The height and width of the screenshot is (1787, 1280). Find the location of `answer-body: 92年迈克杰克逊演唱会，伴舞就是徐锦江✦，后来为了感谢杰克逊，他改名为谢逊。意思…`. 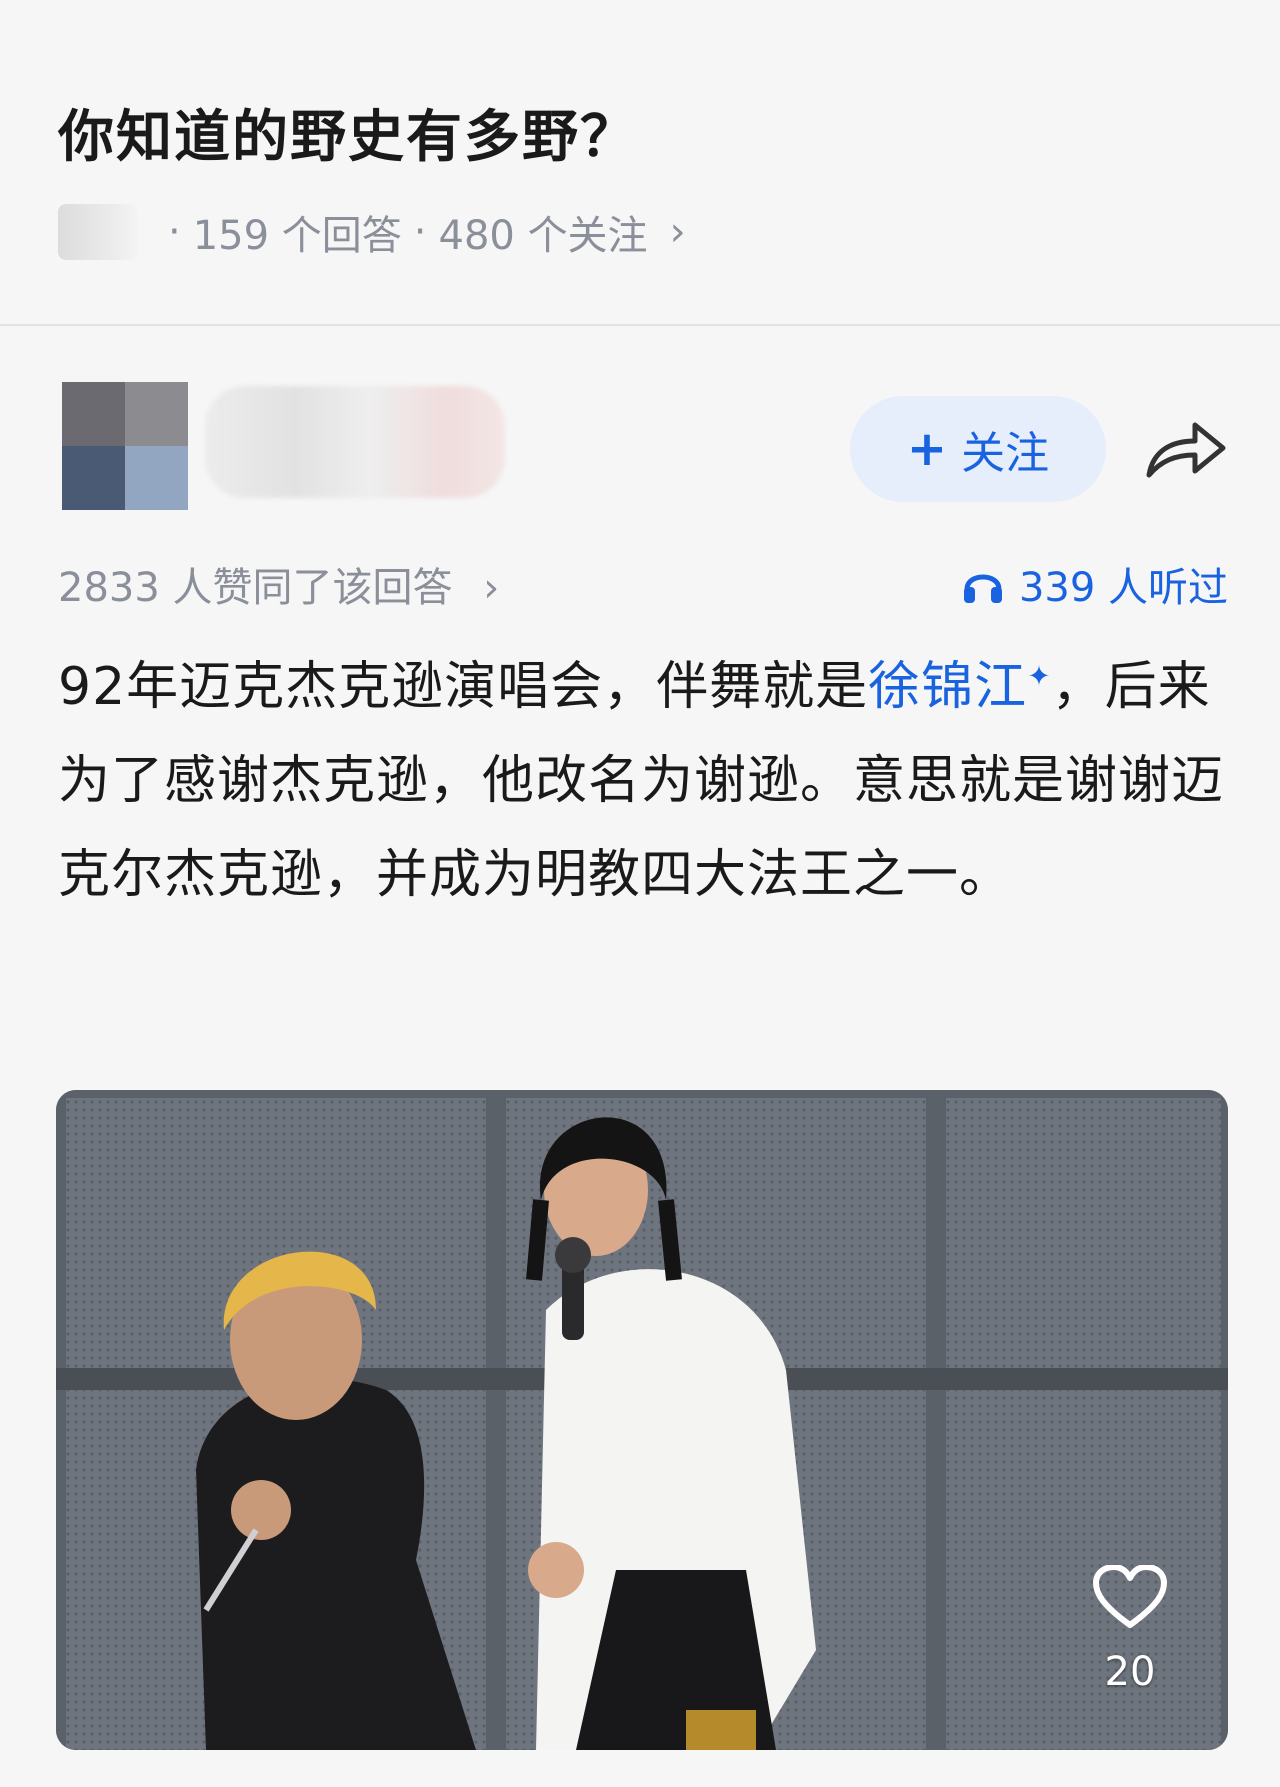

answer-body: 92年迈克杰克逊演唱会，伴舞就是徐锦江✦，后来为了感谢杰克逊，他改名为谢逊。意思… is located at coordinates (648, 781).